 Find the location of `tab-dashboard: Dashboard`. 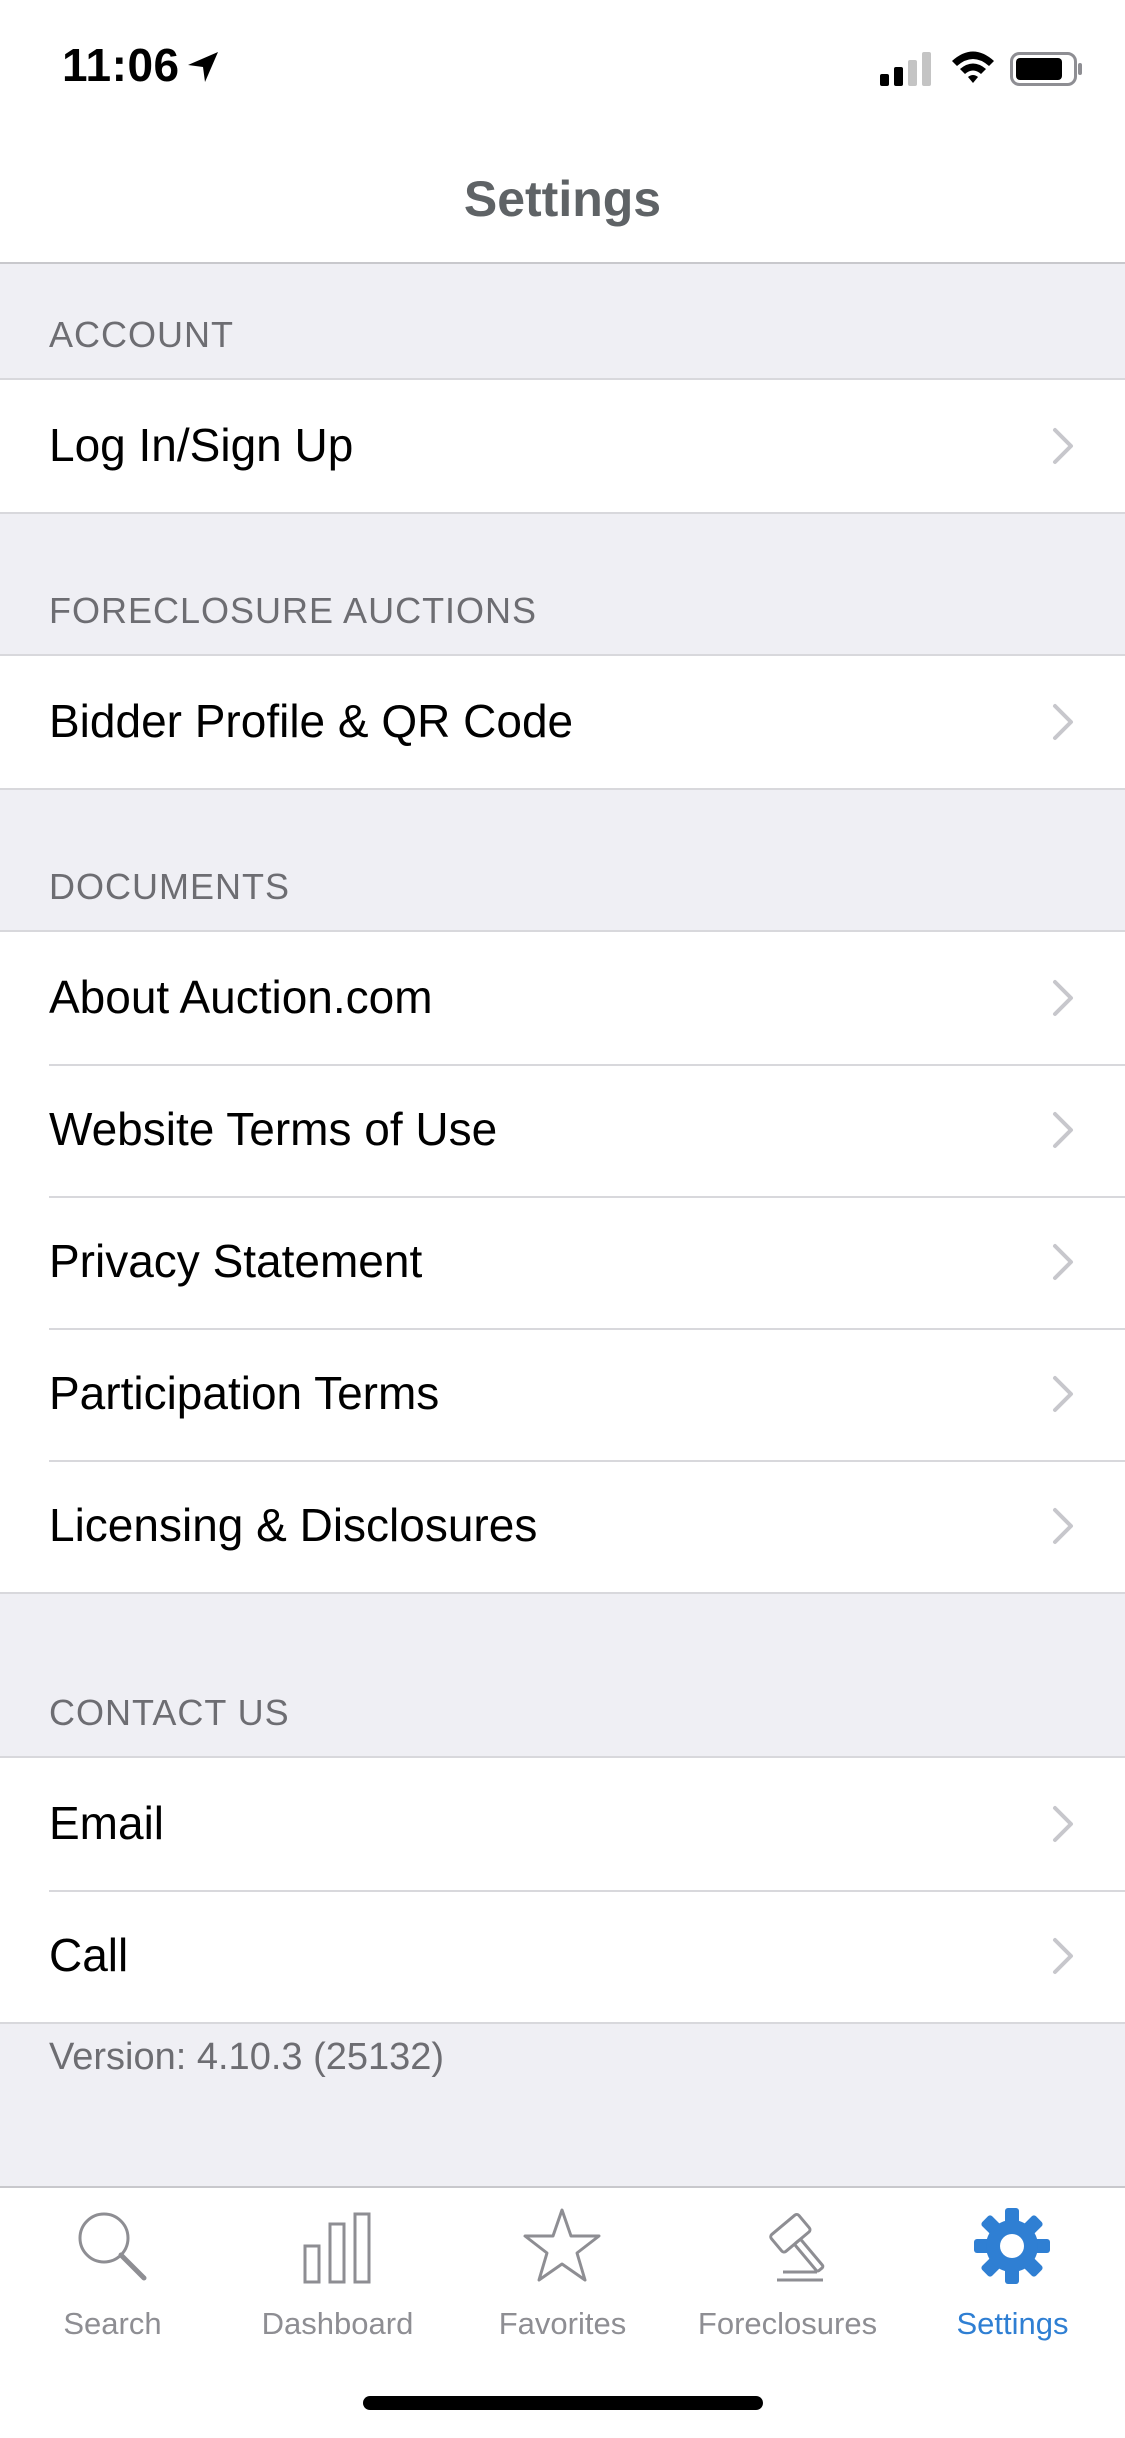

tab-dashboard: Dashboard is located at coordinates (337, 2273).